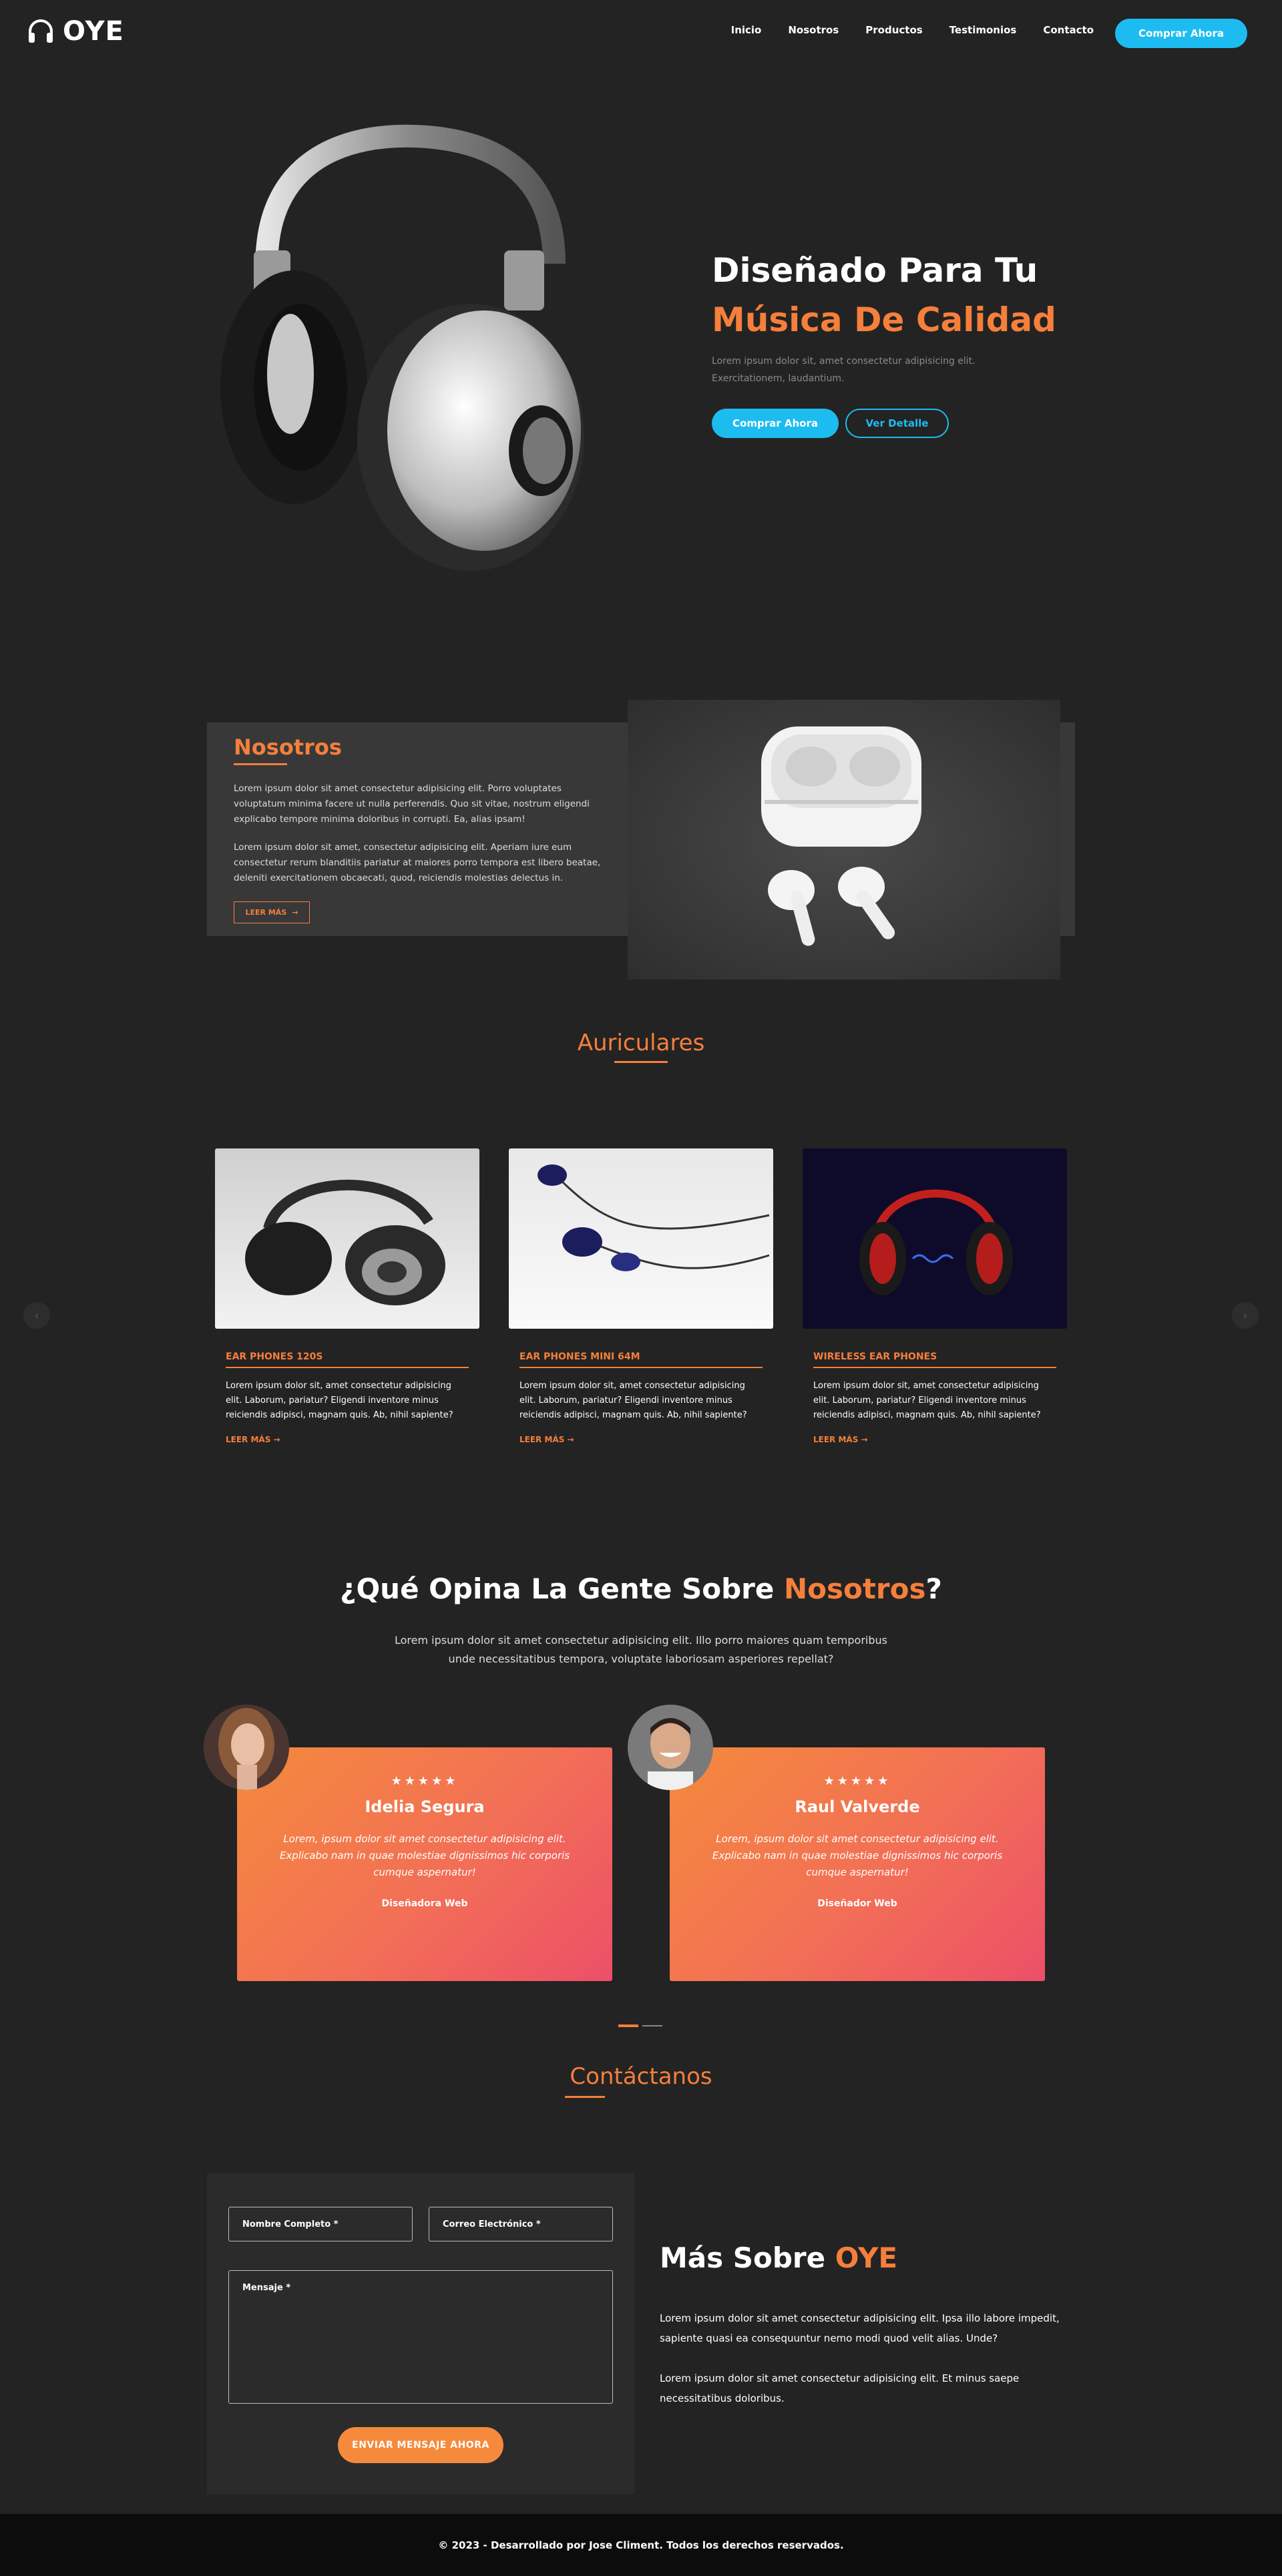 The height and width of the screenshot is (2576, 1282). I want to click on hero-detail-button: Ver Detalle, so click(897, 423).